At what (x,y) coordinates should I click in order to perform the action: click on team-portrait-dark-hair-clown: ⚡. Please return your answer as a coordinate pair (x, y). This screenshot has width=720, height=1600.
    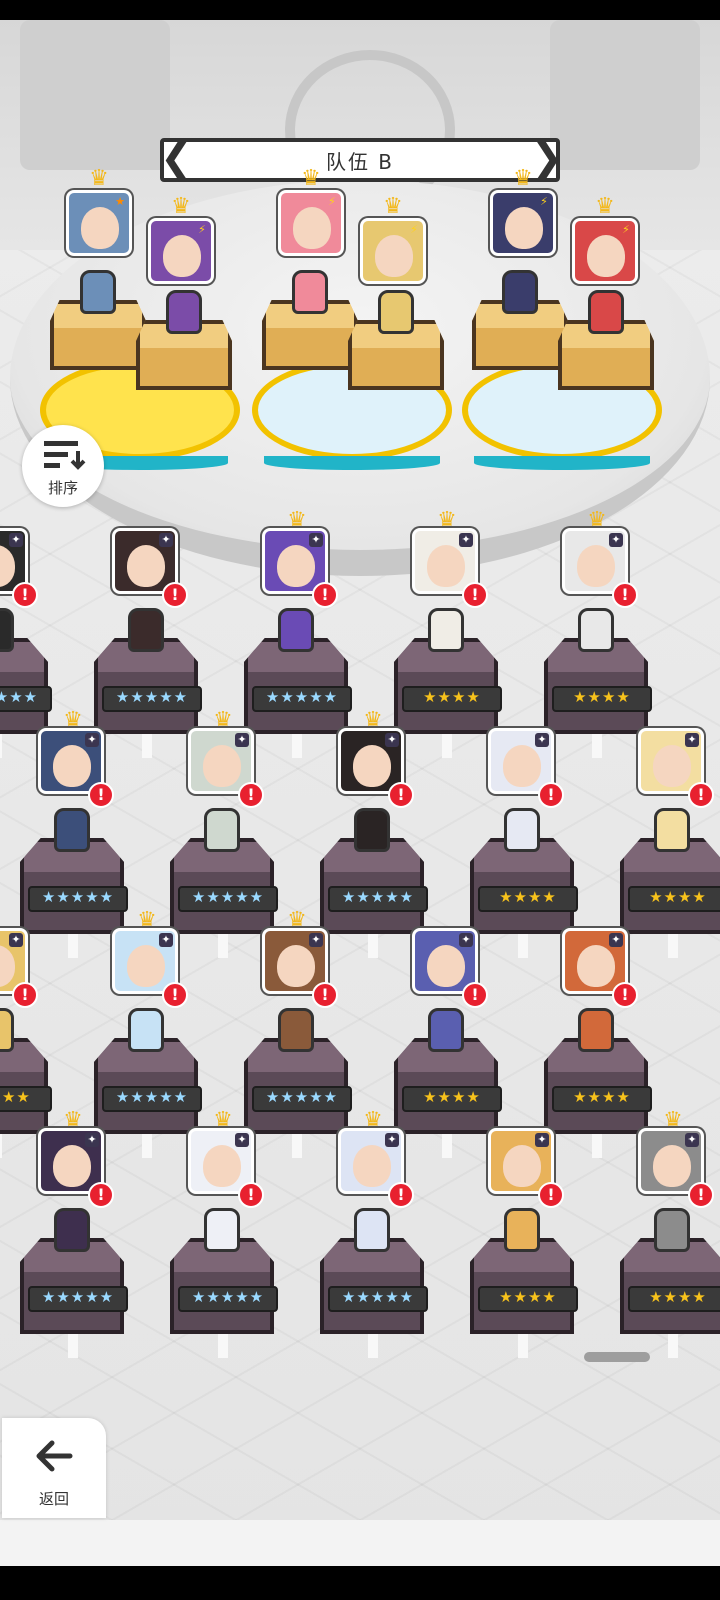
    Looking at the image, I should click on (523, 223).